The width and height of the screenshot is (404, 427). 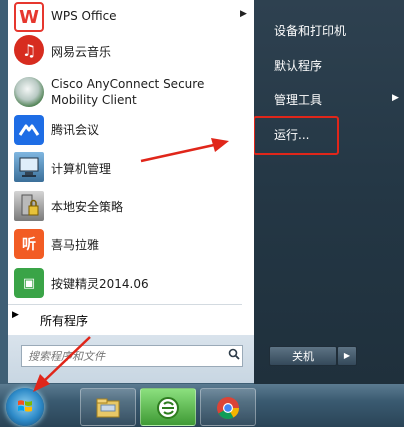 I want to click on wps-icon: W, so click(x=29, y=17).